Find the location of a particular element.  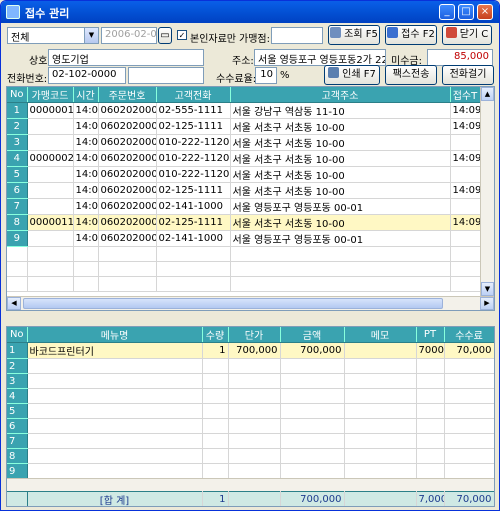

order-cell-order: 0602020002 is located at coordinates (127, 110).